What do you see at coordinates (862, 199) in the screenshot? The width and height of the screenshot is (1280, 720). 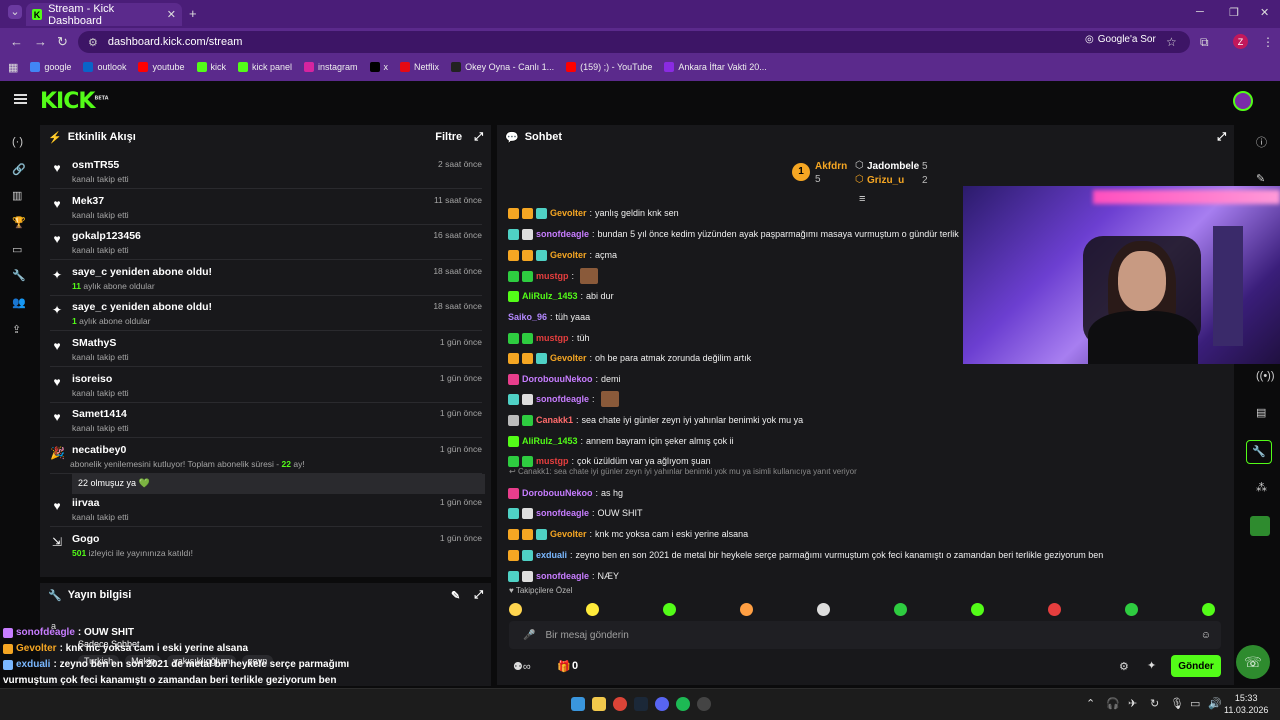 I see `pin-toggle-icon: ≡` at bounding box center [862, 199].